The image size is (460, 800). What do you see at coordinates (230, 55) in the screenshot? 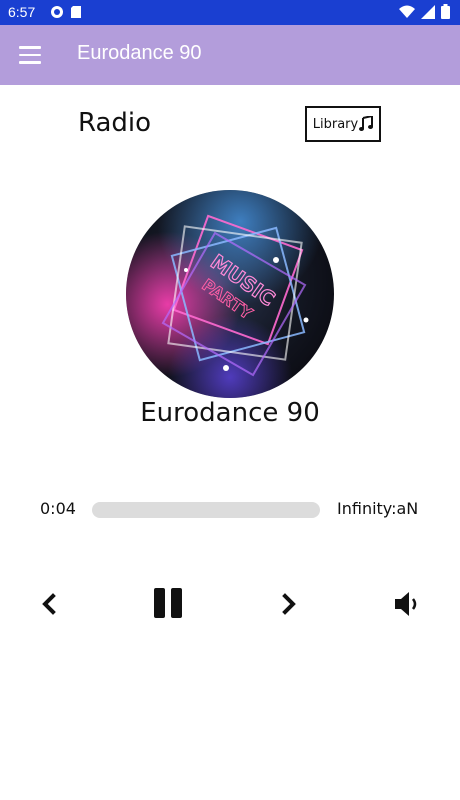
I see `app-bar: Eurodance 90` at bounding box center [230, 55].